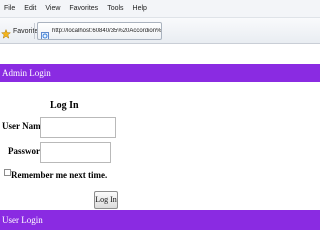 The image size is (320, 250). What do you see at coordinates (53, 9) in the screenshot?
I see `menu-view: View` at bounding box center [53, 9].